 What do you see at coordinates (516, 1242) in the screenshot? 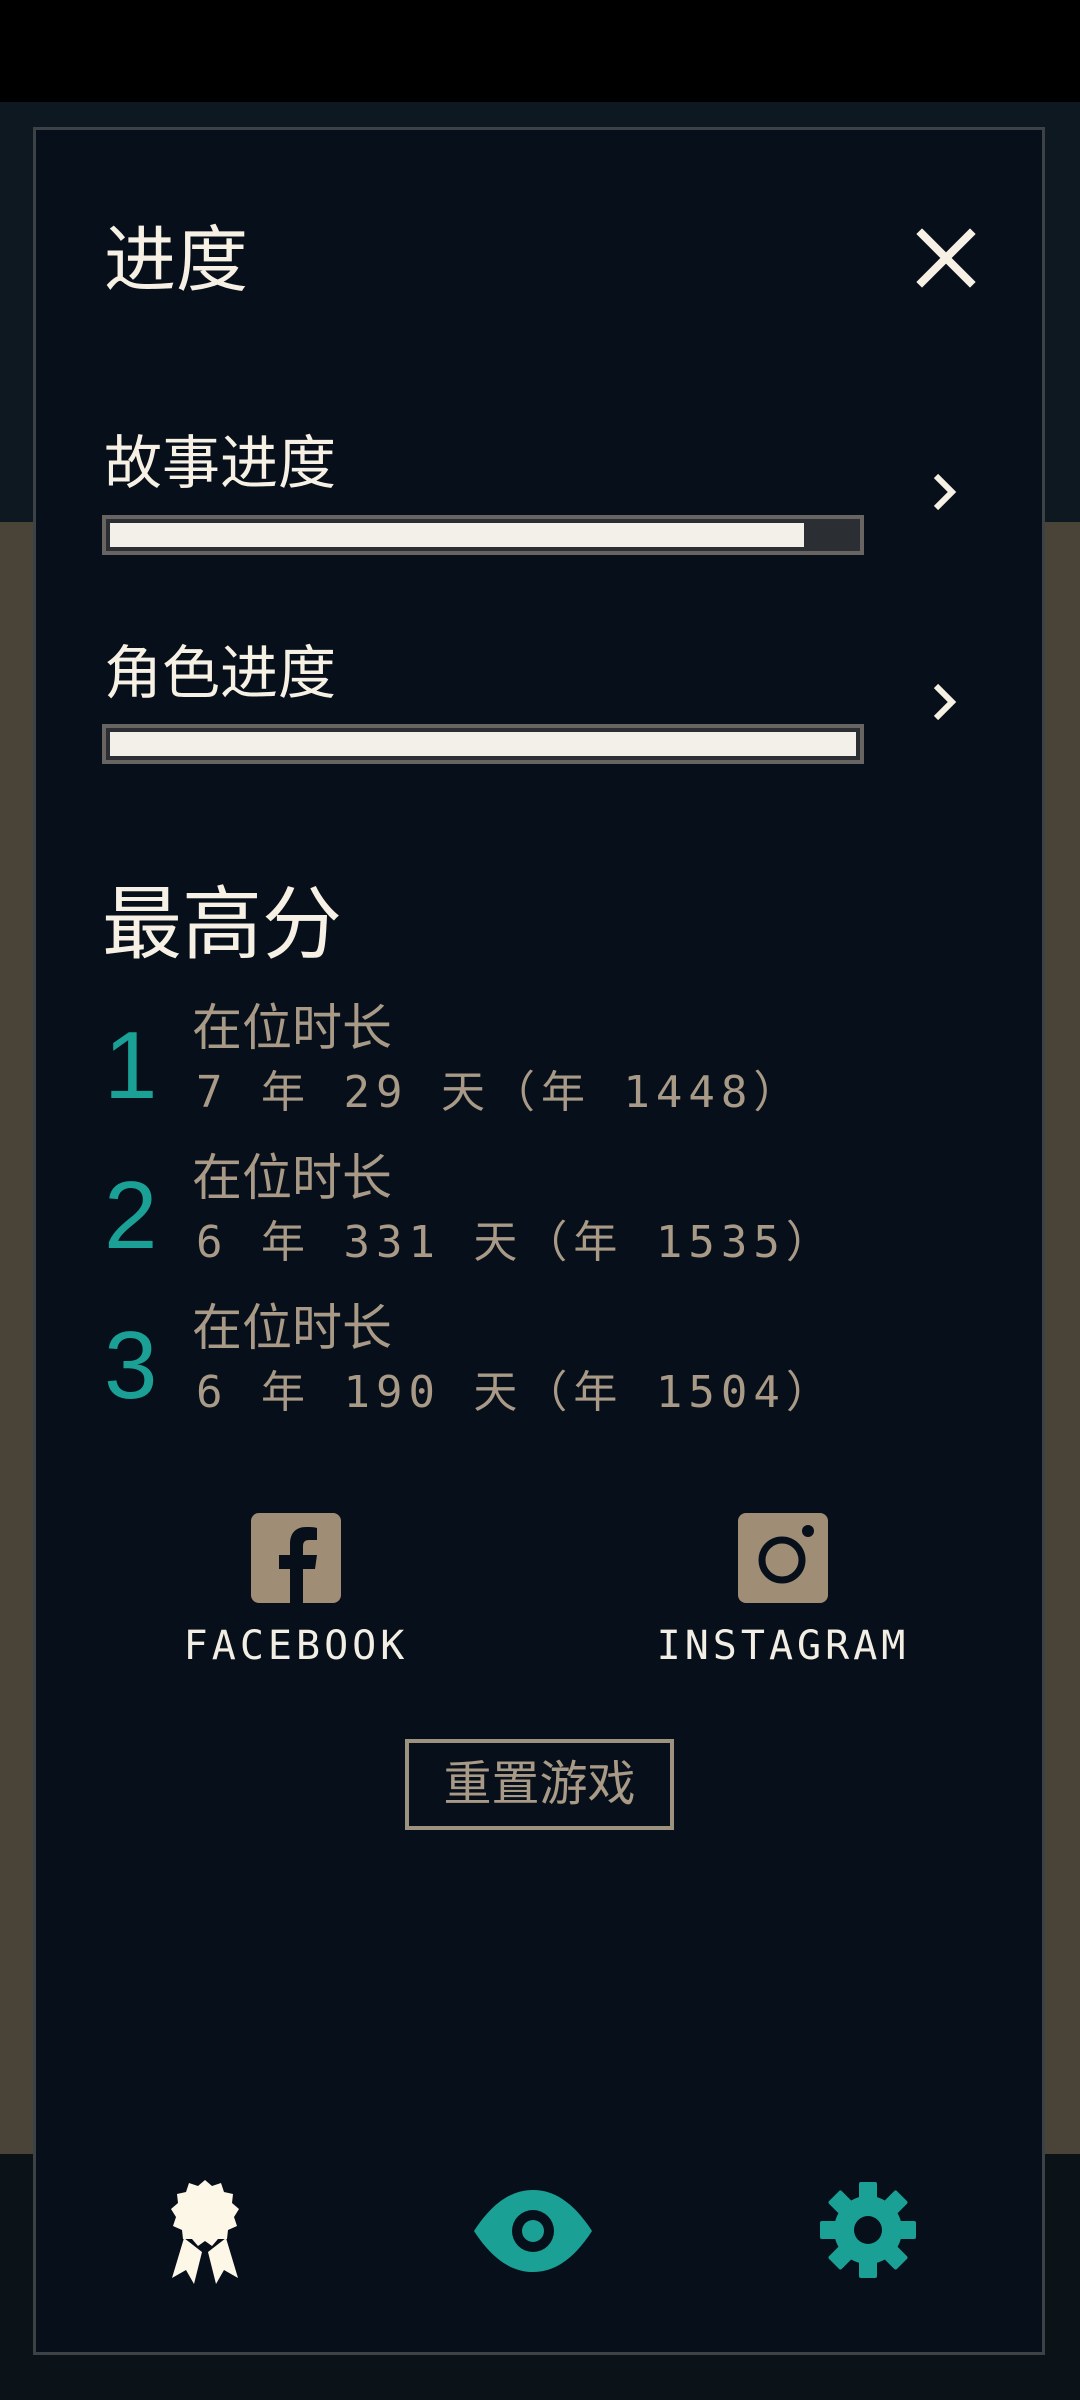
I see `score-value: 6 年 331 天（年 1535）` at bounding box center [516, 1242].